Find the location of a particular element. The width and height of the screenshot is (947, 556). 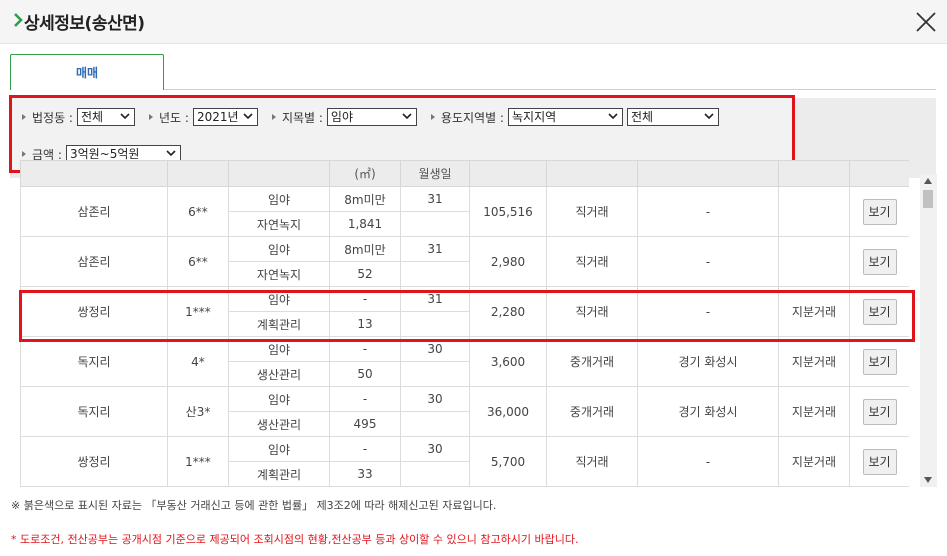

scroll-down-arrow-icon is located at coordinates (928, 480).